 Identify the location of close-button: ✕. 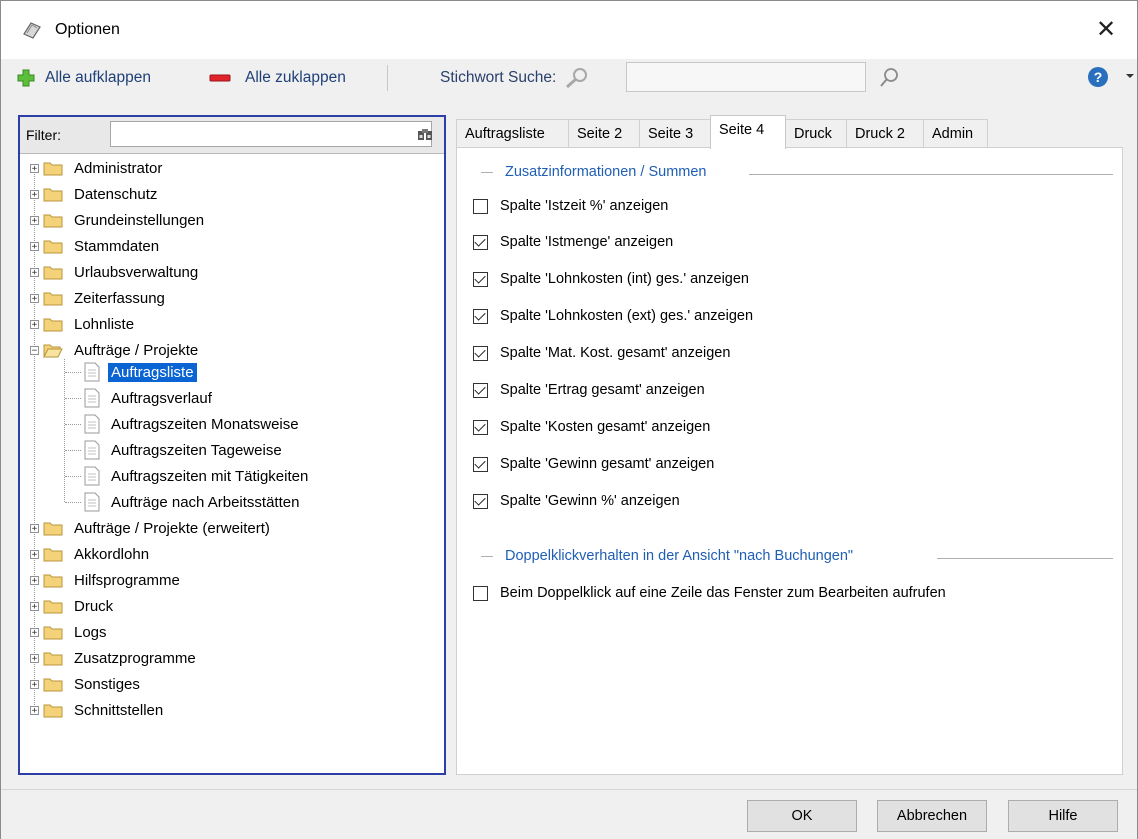
(1106, 30).